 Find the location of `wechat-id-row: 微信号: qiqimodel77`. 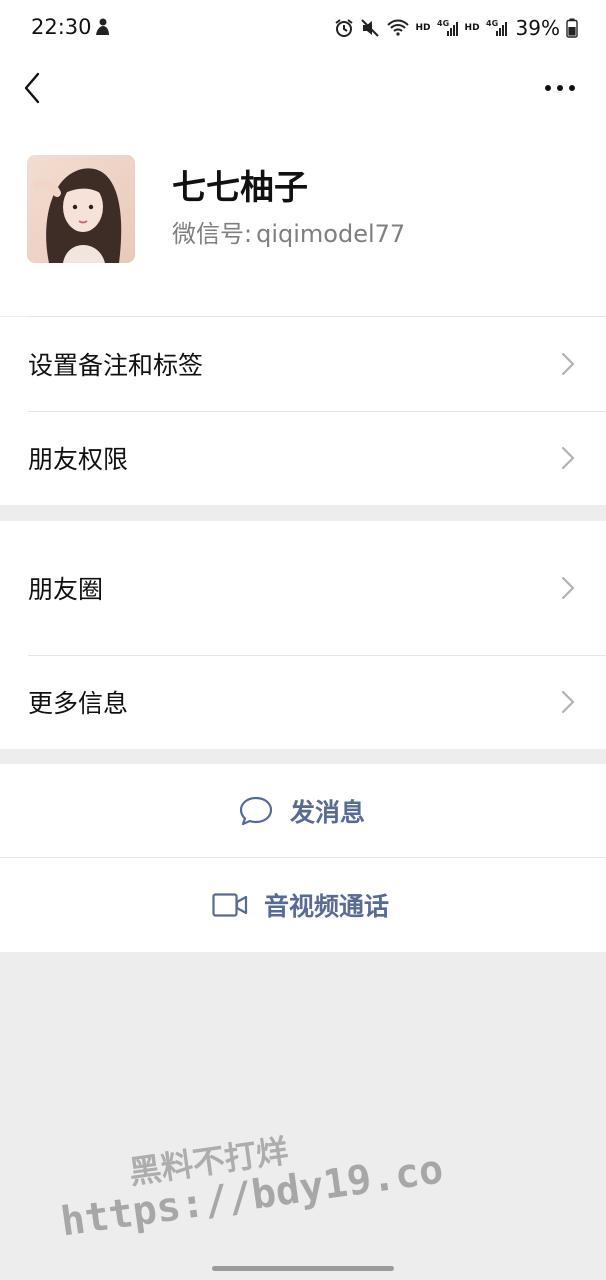

wechat-id-row: 微信号: qiqimodel77 is located at coordinates (288, 231).